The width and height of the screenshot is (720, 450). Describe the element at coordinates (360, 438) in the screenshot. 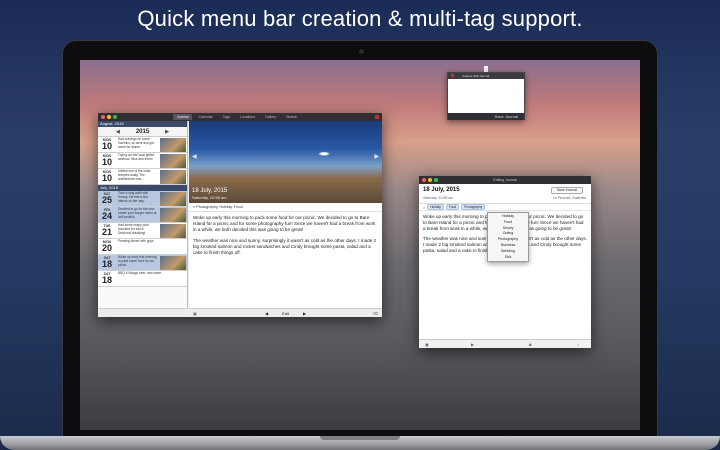

I see `laptop-notch` at that location.